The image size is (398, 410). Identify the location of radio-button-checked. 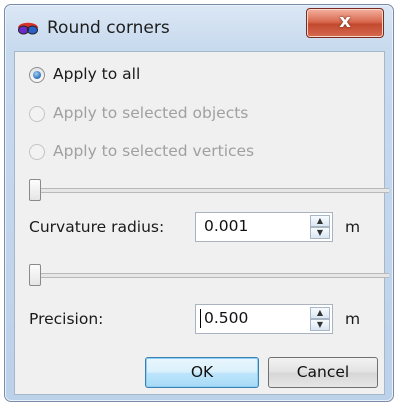
(37, 75).